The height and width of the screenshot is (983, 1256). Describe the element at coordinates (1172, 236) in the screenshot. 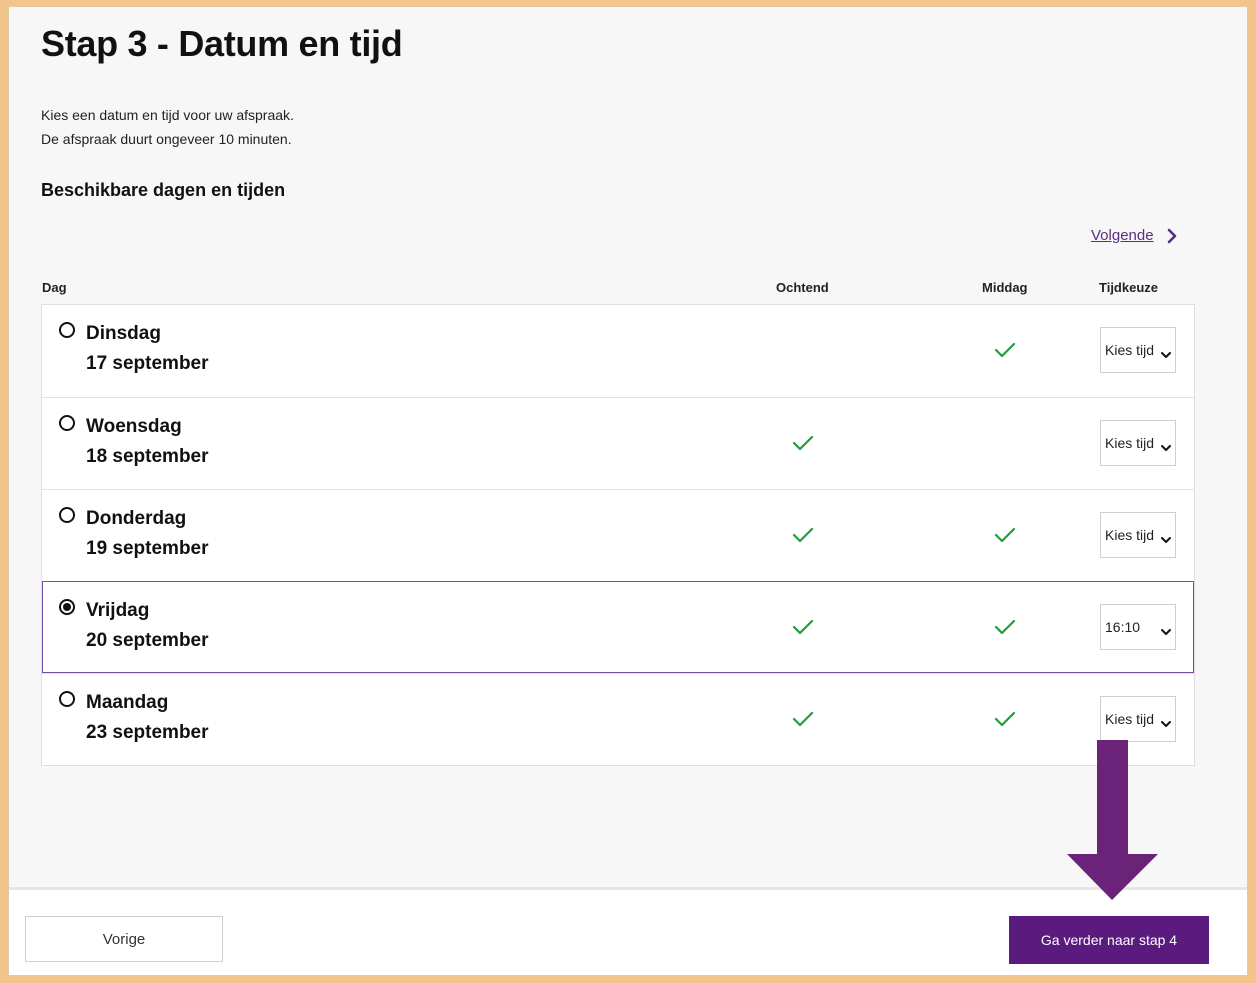

I see `chevron-right-icon` at that location.